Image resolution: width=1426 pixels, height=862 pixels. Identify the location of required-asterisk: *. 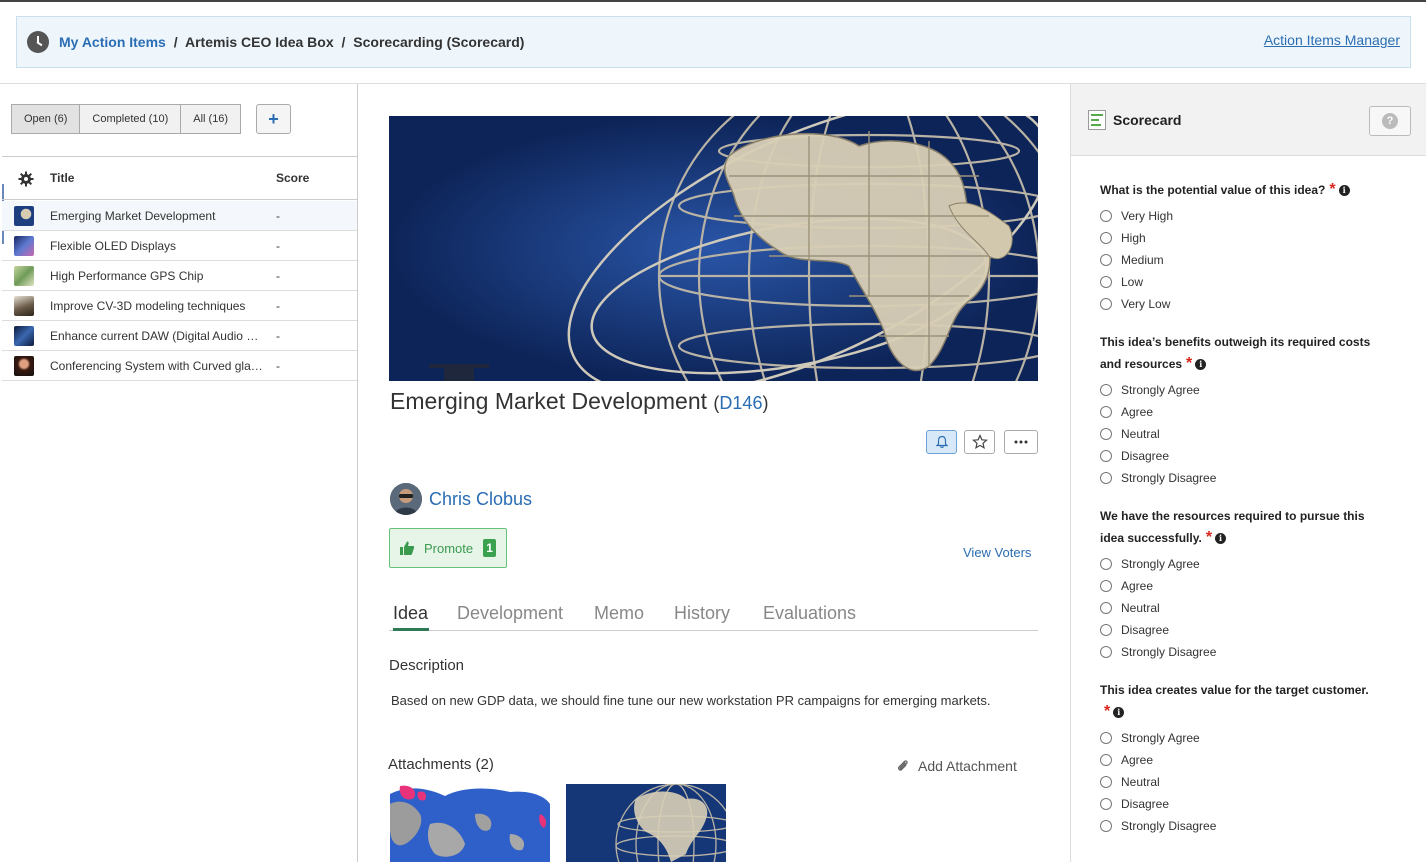
(1332, 189).